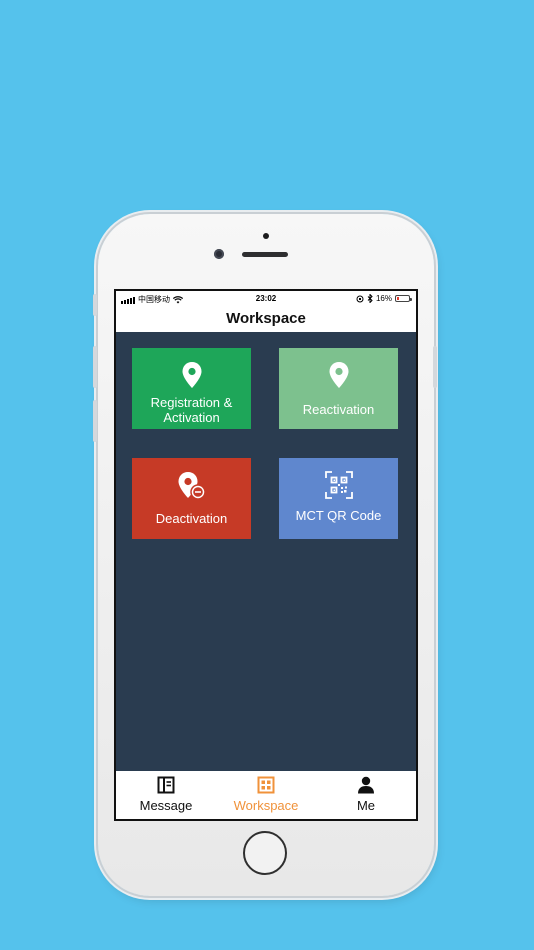 The image size is (534, 950). Describe the element at coordinates (95, 367) in the screenshot. I see `volume-up-button` at that location.